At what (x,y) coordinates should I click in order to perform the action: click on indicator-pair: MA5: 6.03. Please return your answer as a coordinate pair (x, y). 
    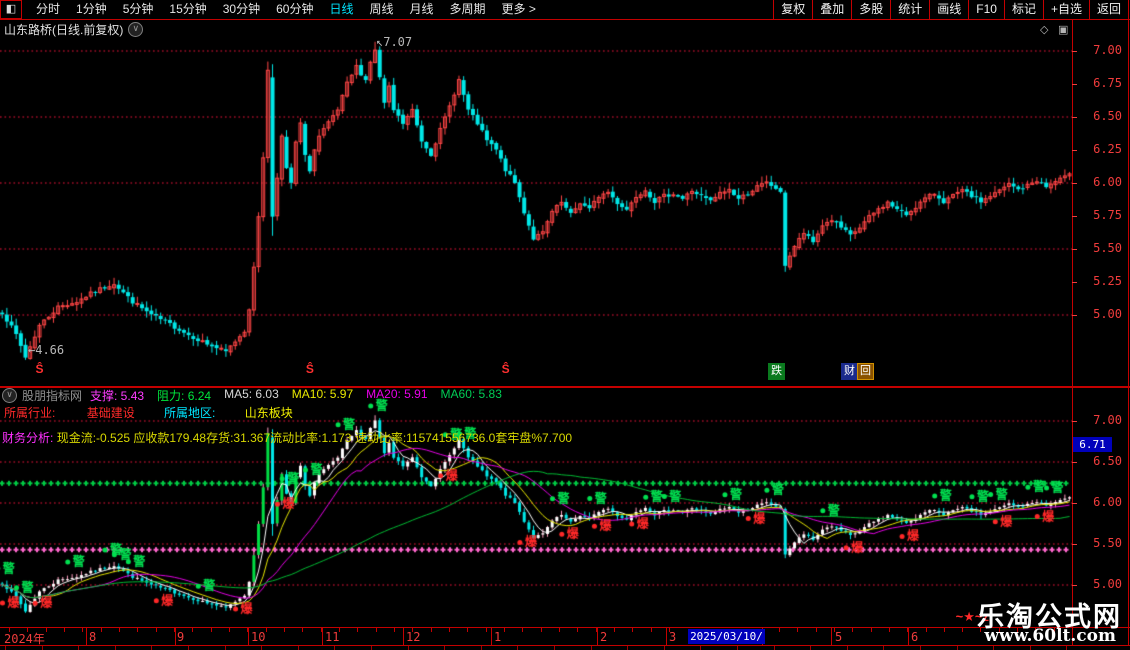
    Looking at the image, I should click on (251, 394).